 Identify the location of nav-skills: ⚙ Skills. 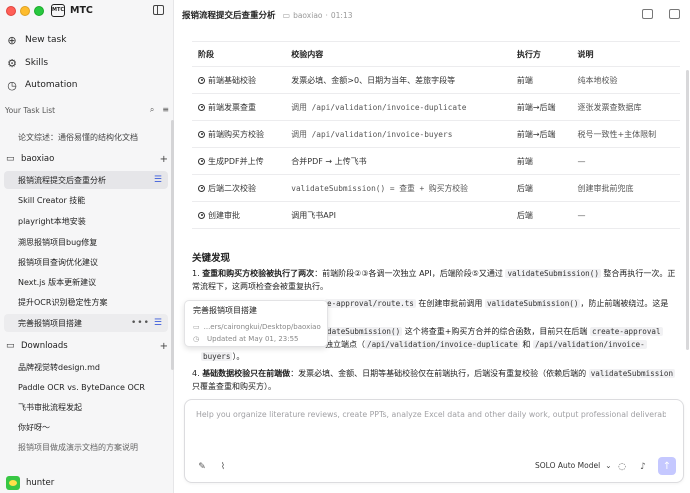
(87, 63).